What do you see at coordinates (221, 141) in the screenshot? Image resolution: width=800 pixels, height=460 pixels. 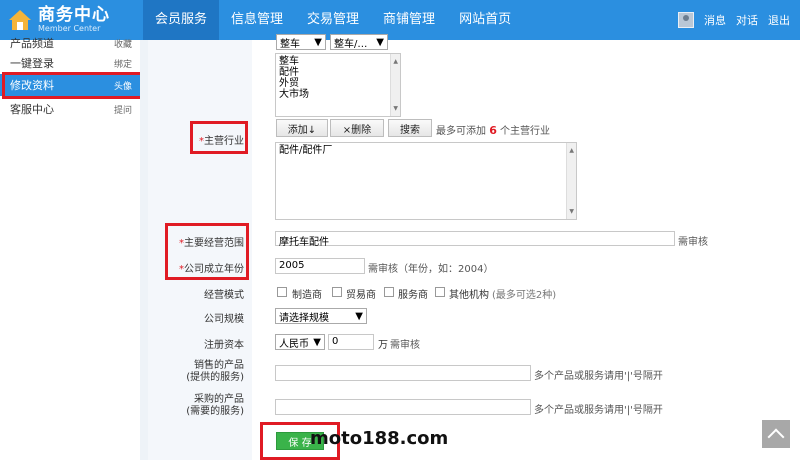 I see `main-industry-label: *主营行业` at bounding box center [221, 141].